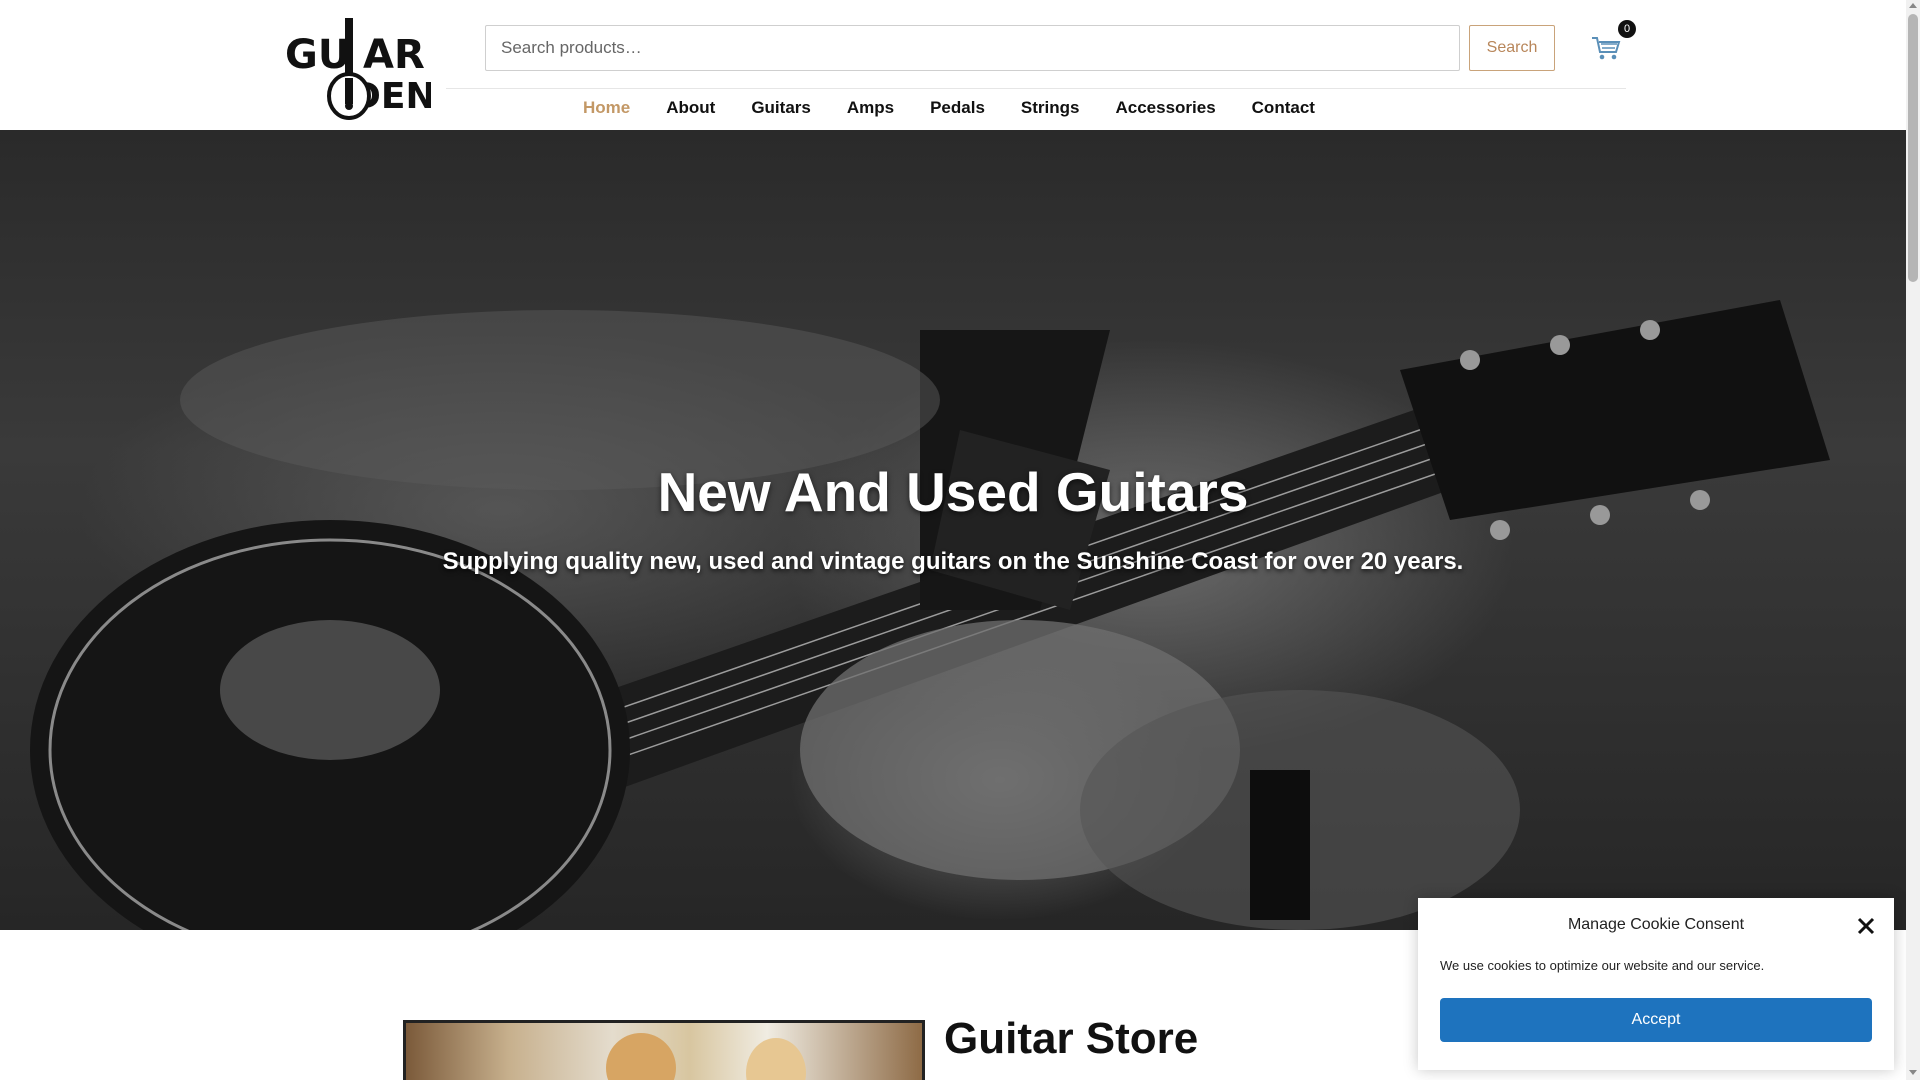  I want to click on nav-item-guitars: Guitars, so click(781, 108).